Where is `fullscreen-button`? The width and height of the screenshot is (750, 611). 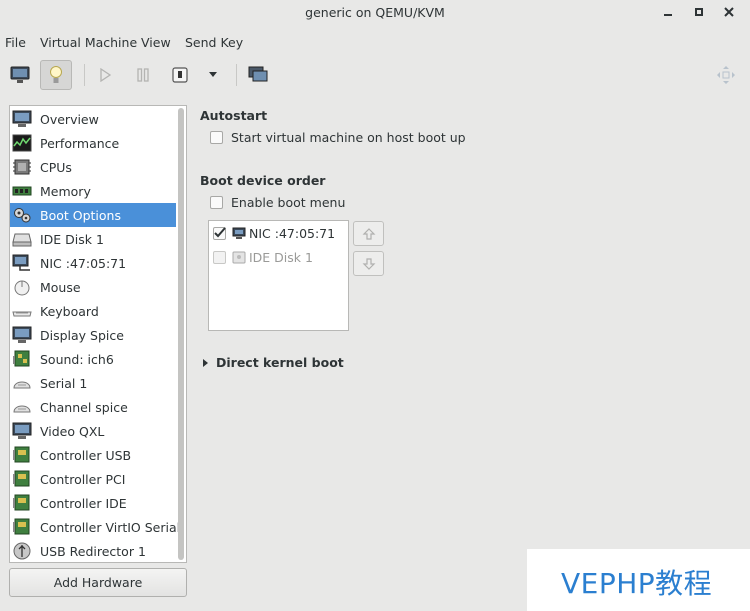
fullscreen-button is located at coordinates (726, 75).